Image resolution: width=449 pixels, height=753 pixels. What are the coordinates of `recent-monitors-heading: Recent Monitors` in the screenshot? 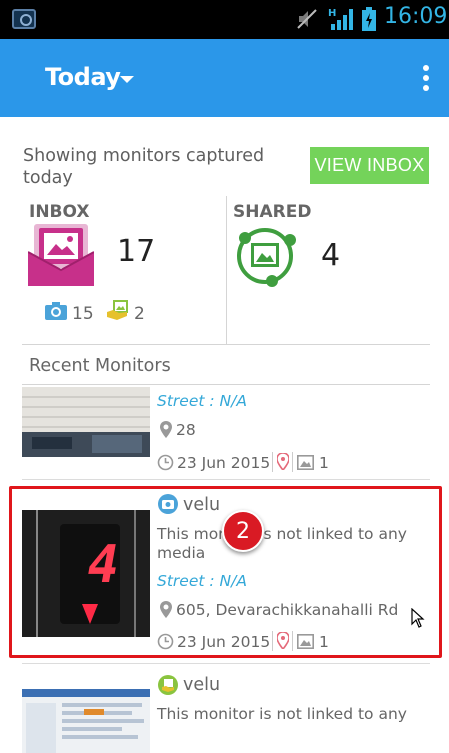 It's located at (100, 366).